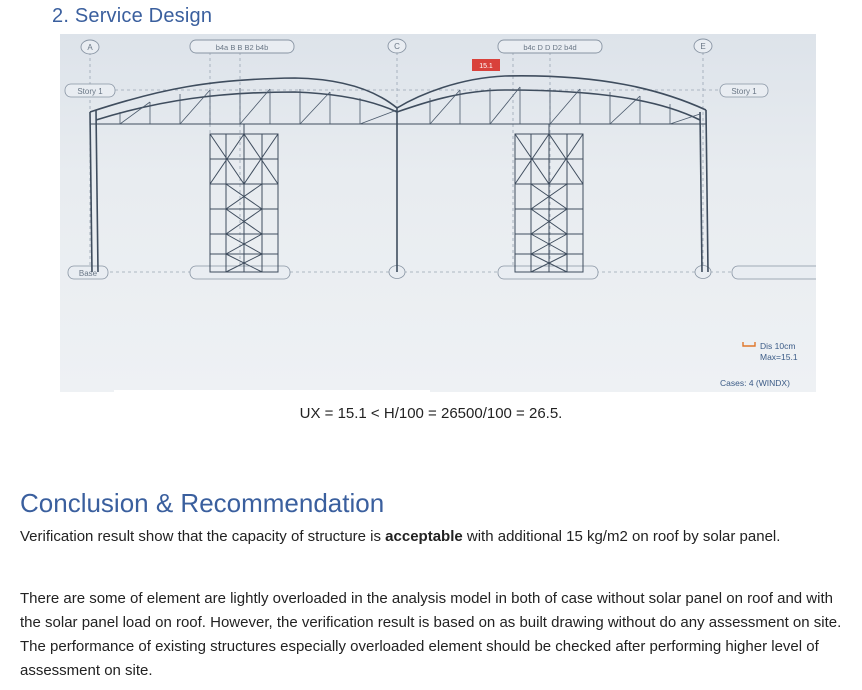  Describe the element at coordinates (431, 413) in the screenshot. I see `formula-line: UX = 15.1 < H/100 = 26500/100 = 26.5.` at that location.